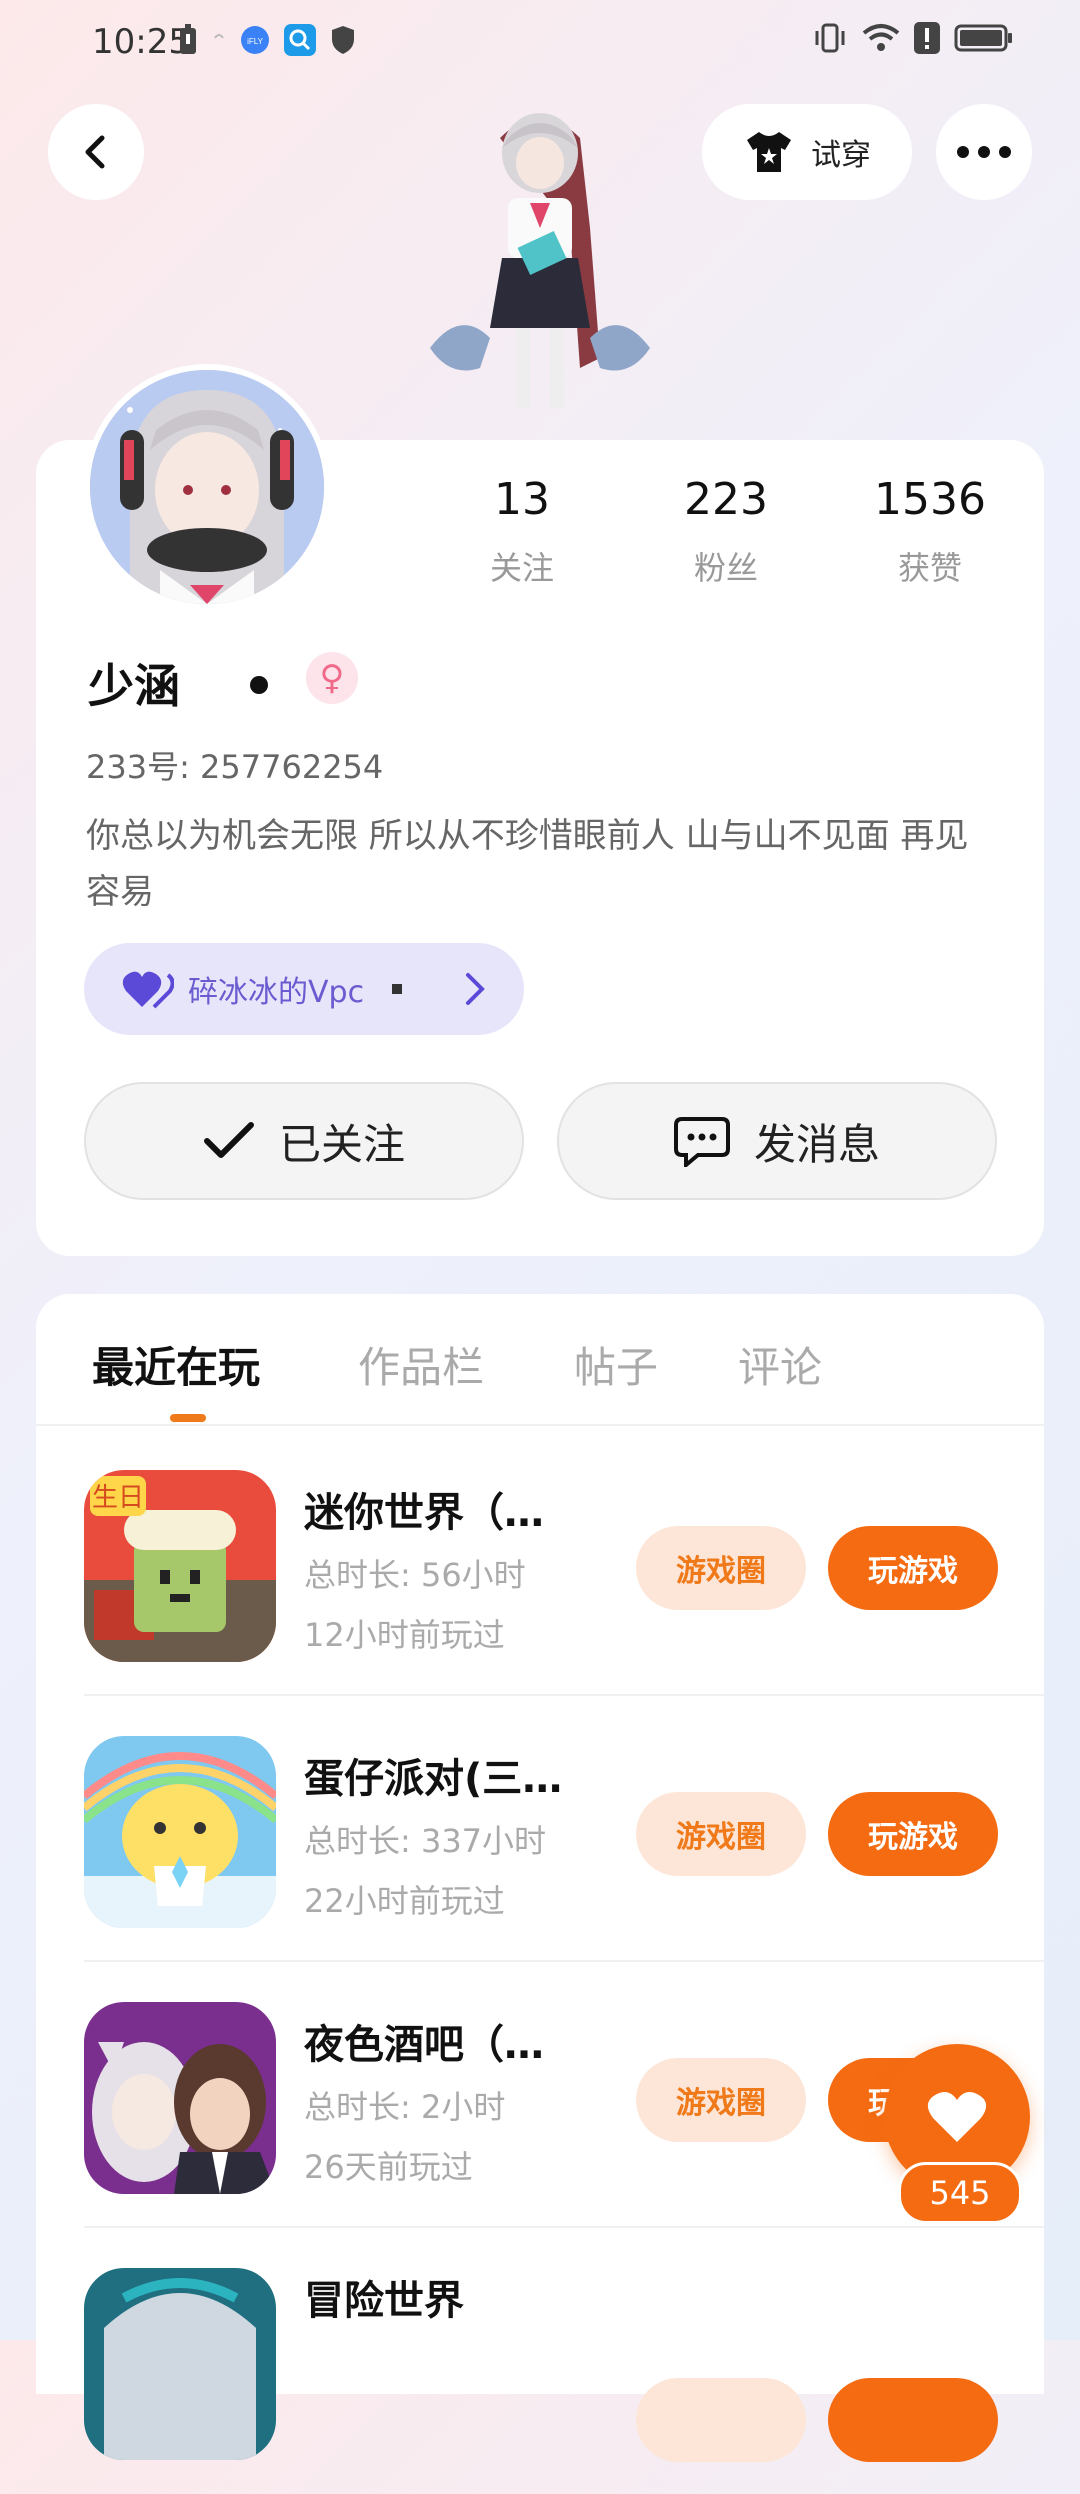  What do you see at coordinates (300, 40) in the screenshot?
I see `search-app-icon` at bounding box center [300, 40].